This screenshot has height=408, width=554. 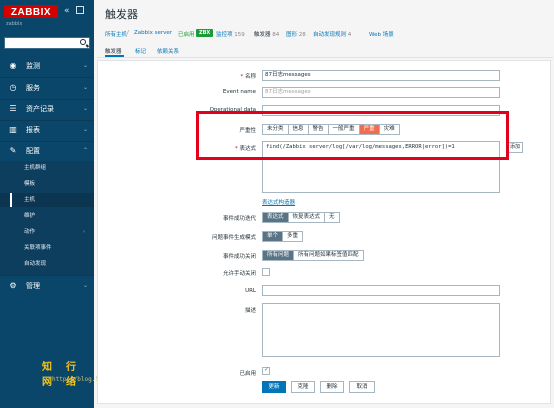 I want to click on problem-mode-single: 单个, so click(x=273, y=236).